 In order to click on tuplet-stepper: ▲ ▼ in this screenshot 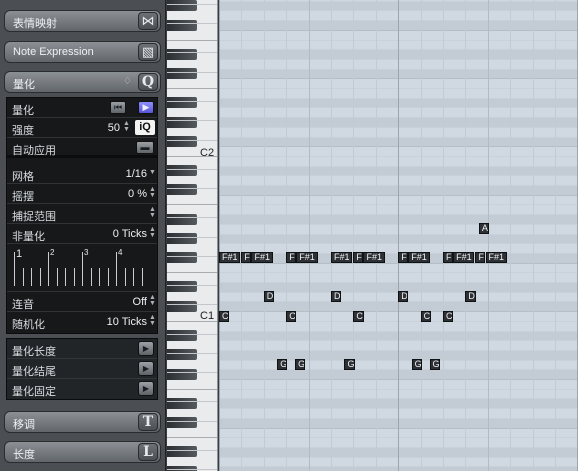, I will do `click(152, 300)`.